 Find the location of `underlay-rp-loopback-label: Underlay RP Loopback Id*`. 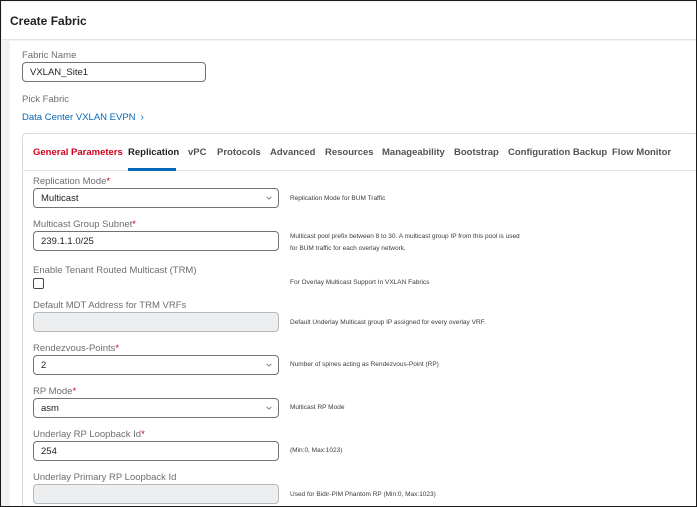

underlay-rp-loopback-label: Underlay RP Loopback Id* is located at coordinates (89, 434).